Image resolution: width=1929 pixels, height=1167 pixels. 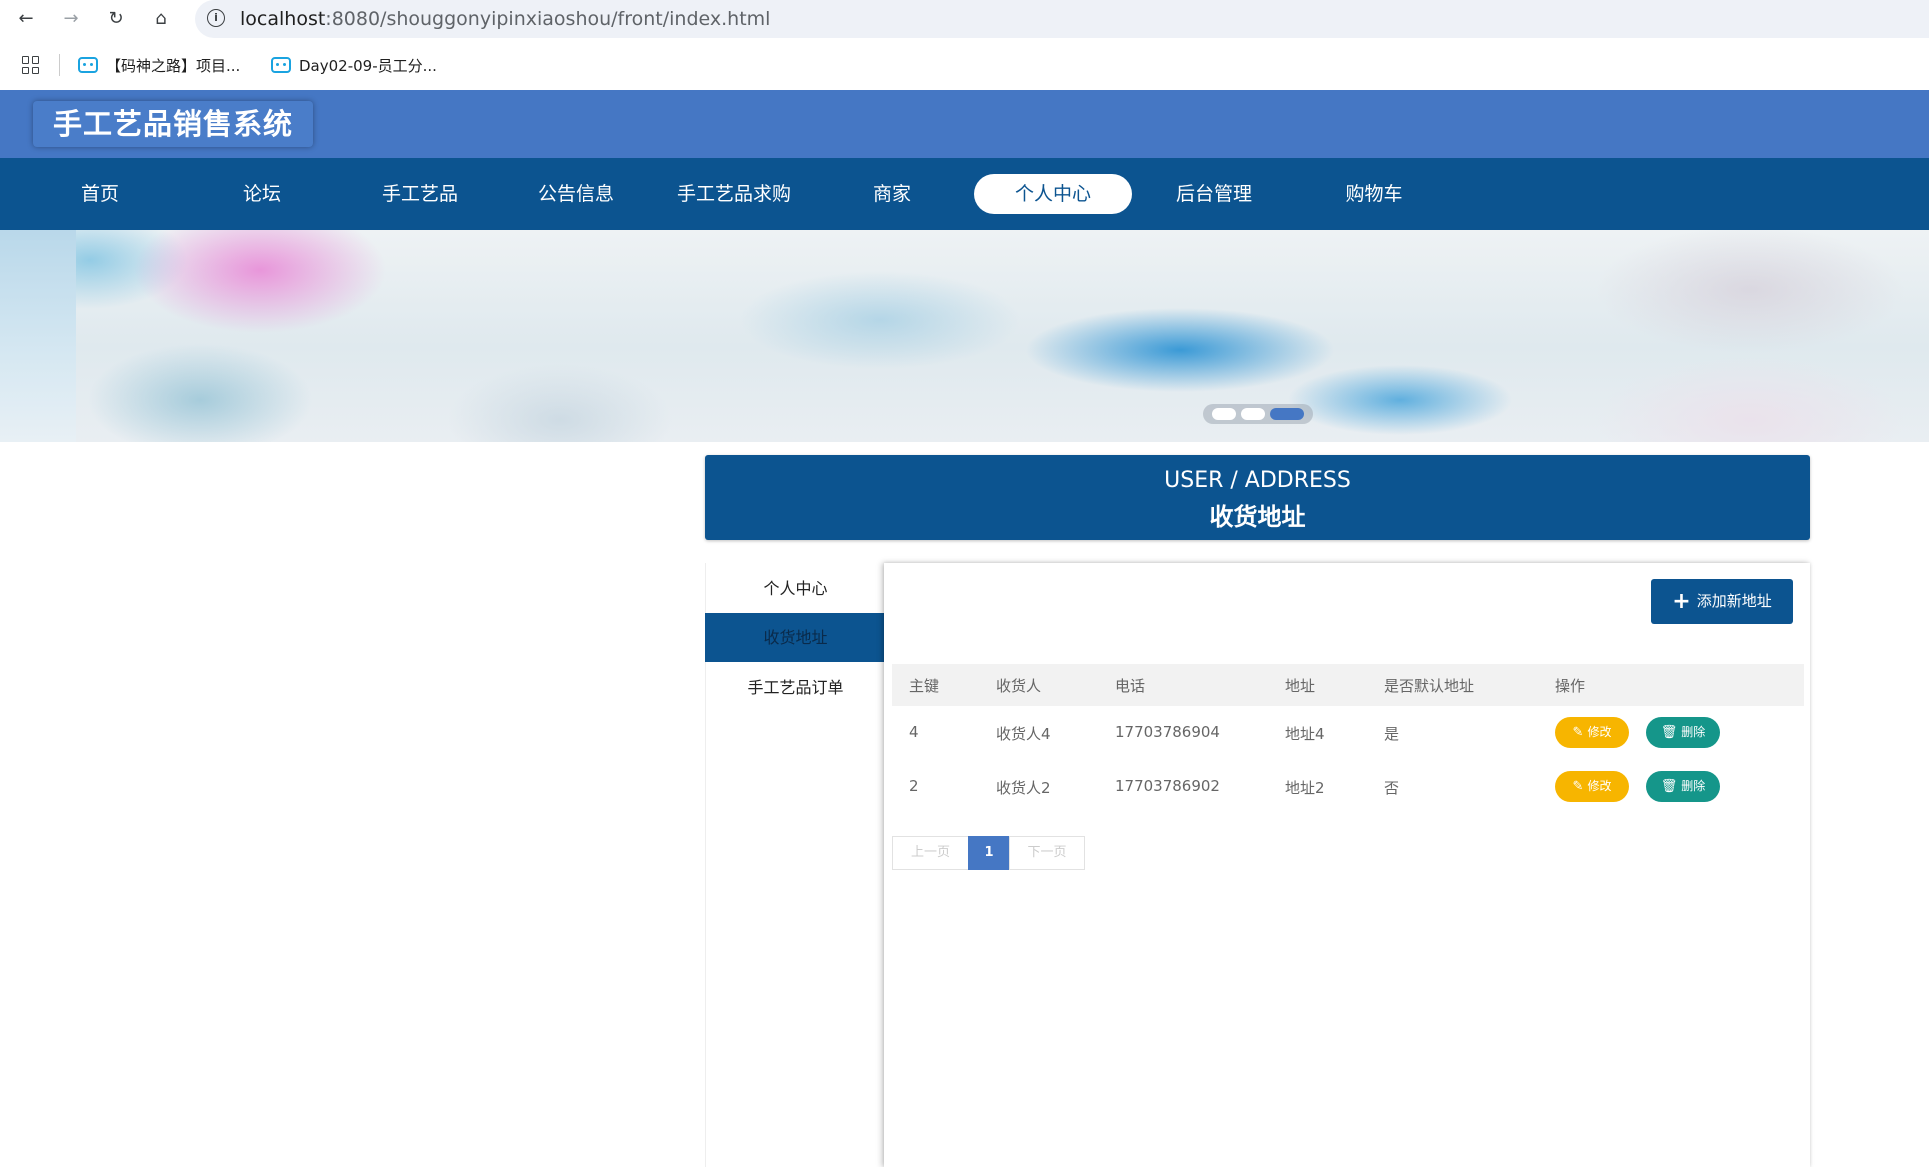 I want to click on add-address-button: + 添加新地址, so click(x=1722, y=601).